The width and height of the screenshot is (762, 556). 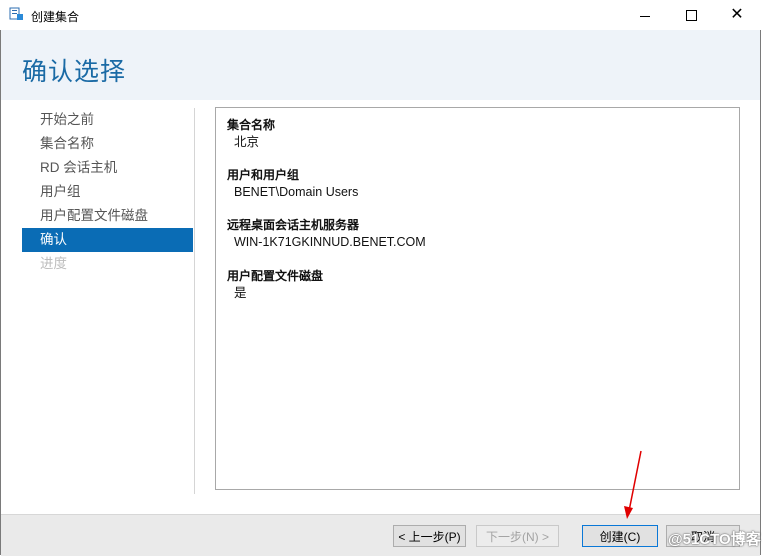 I want to click on field-value: 北京, so click(x=247, y=142).